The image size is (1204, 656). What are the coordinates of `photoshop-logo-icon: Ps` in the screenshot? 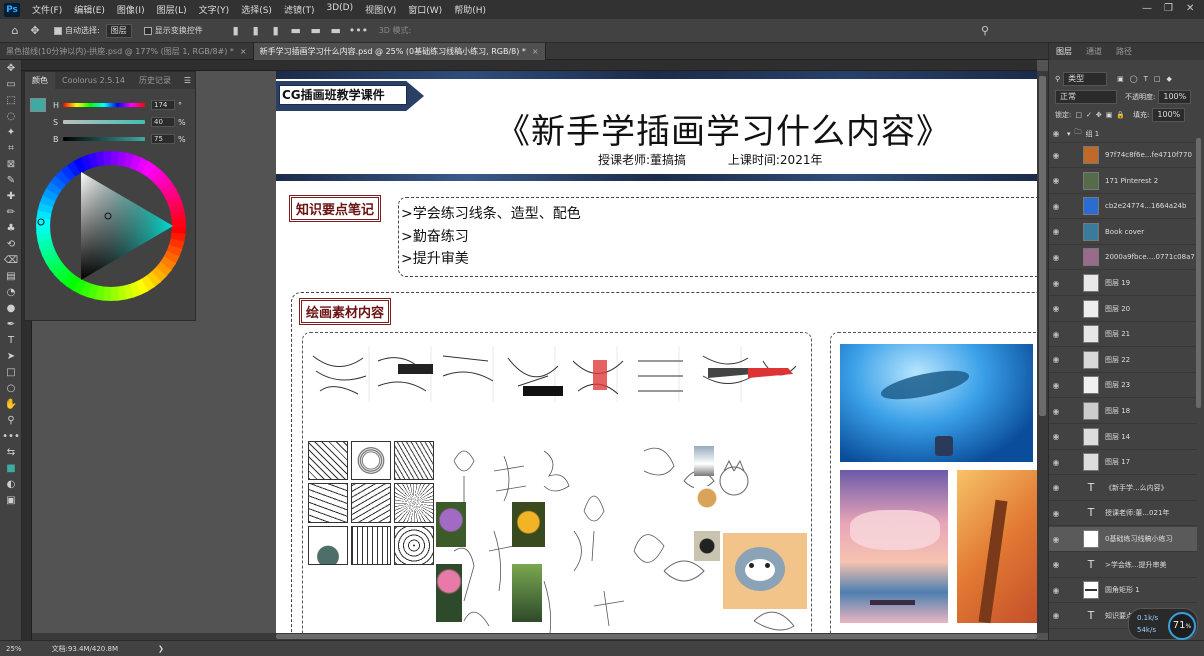 It's located at (12, 9).